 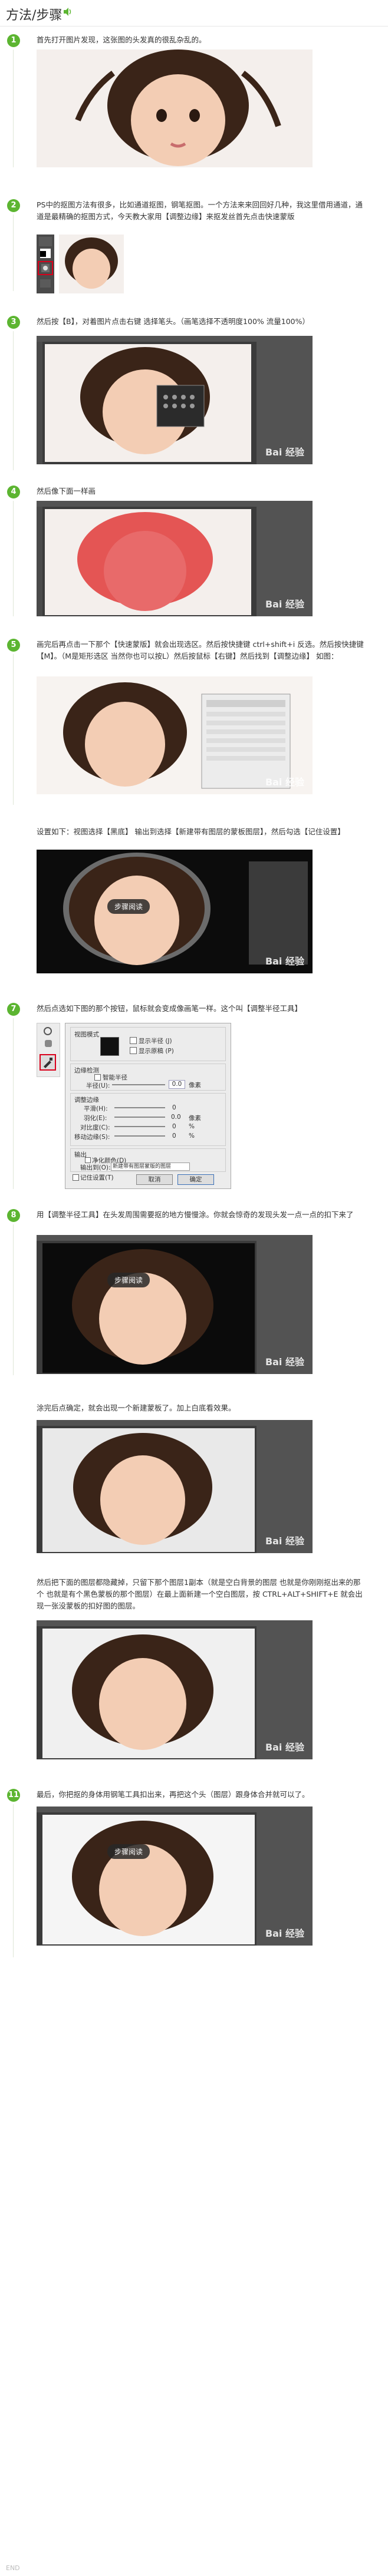 I want to click on tool-strip, so click(x=48, y=1050).